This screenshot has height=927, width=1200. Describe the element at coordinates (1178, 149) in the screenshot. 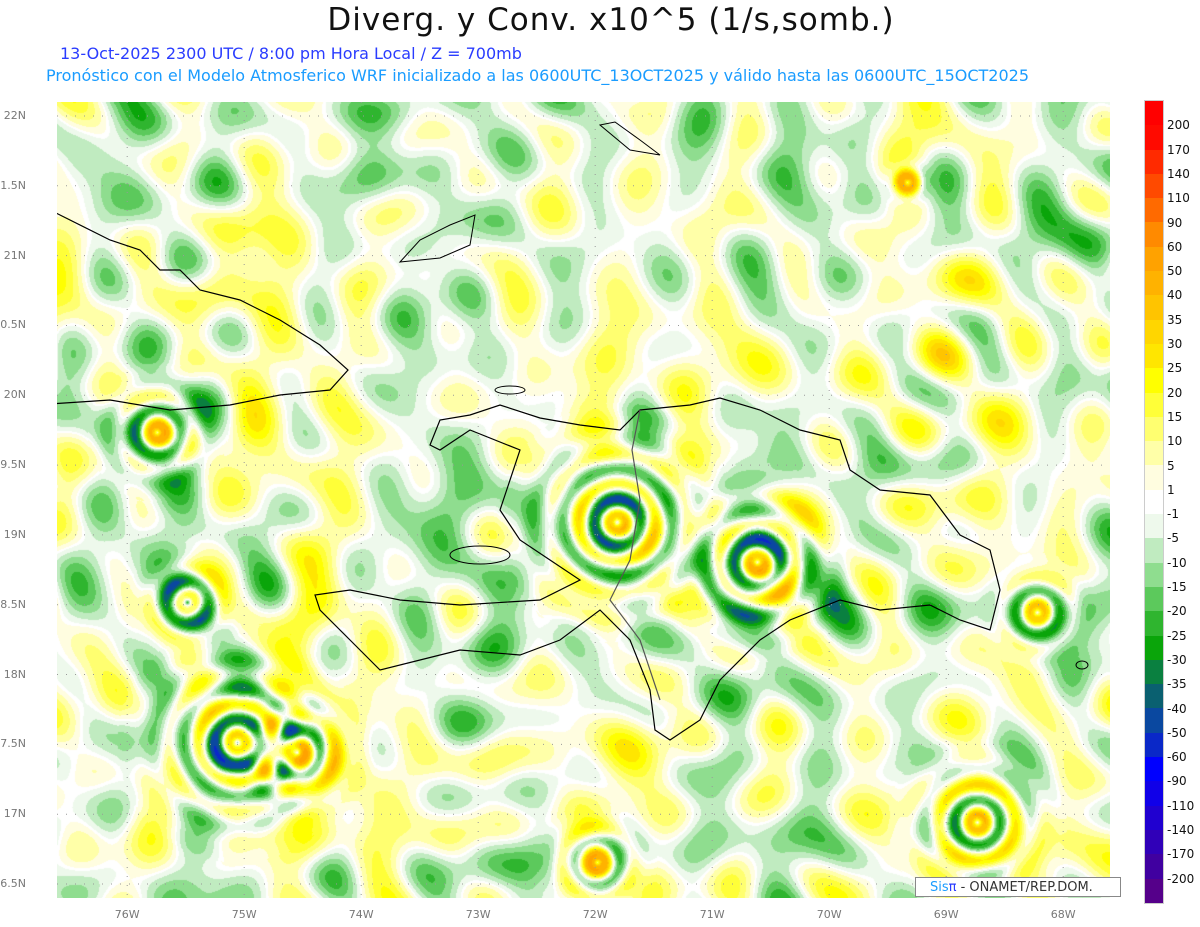

I see `colorbar-label: 170` at that location.